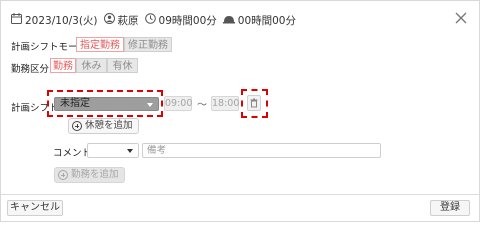 The width and height of the screenshot is (480, 240). What do you see at coordinates (240, 194) in the screenshot?
I see `footer-divider` at bounding box center [240, 194].